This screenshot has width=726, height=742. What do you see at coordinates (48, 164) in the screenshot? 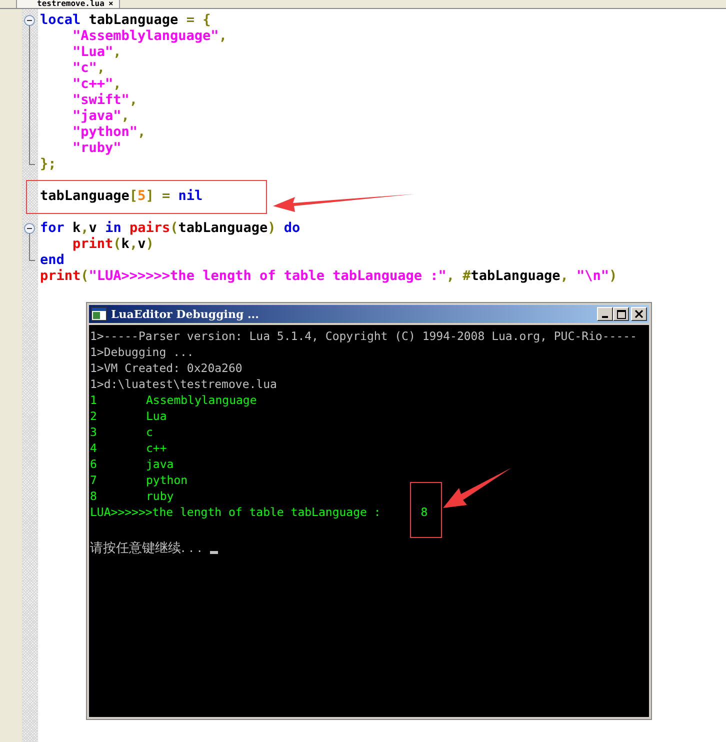
I see `code-line: };` at bounding box center [48, 164].